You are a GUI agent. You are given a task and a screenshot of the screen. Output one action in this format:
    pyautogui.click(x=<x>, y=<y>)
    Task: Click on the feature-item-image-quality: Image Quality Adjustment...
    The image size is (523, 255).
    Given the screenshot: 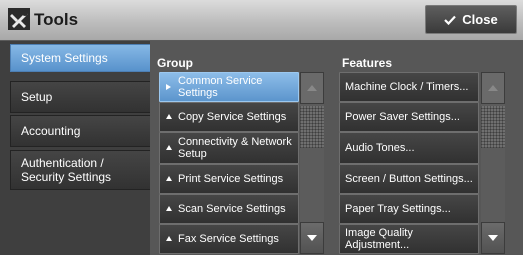 What is the action you would take?
    pyautogui.click(x=409, y=239)
    